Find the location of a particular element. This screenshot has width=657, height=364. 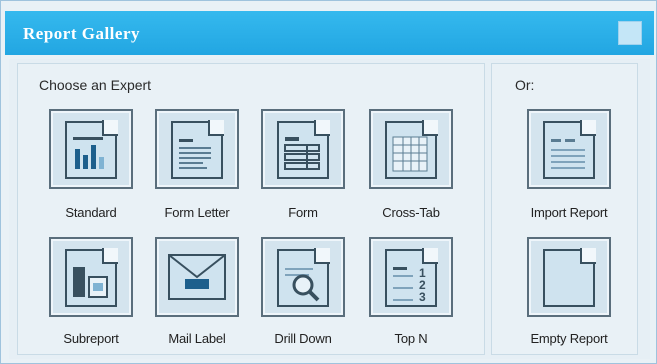

close-button is located at coordinates (630, 33).